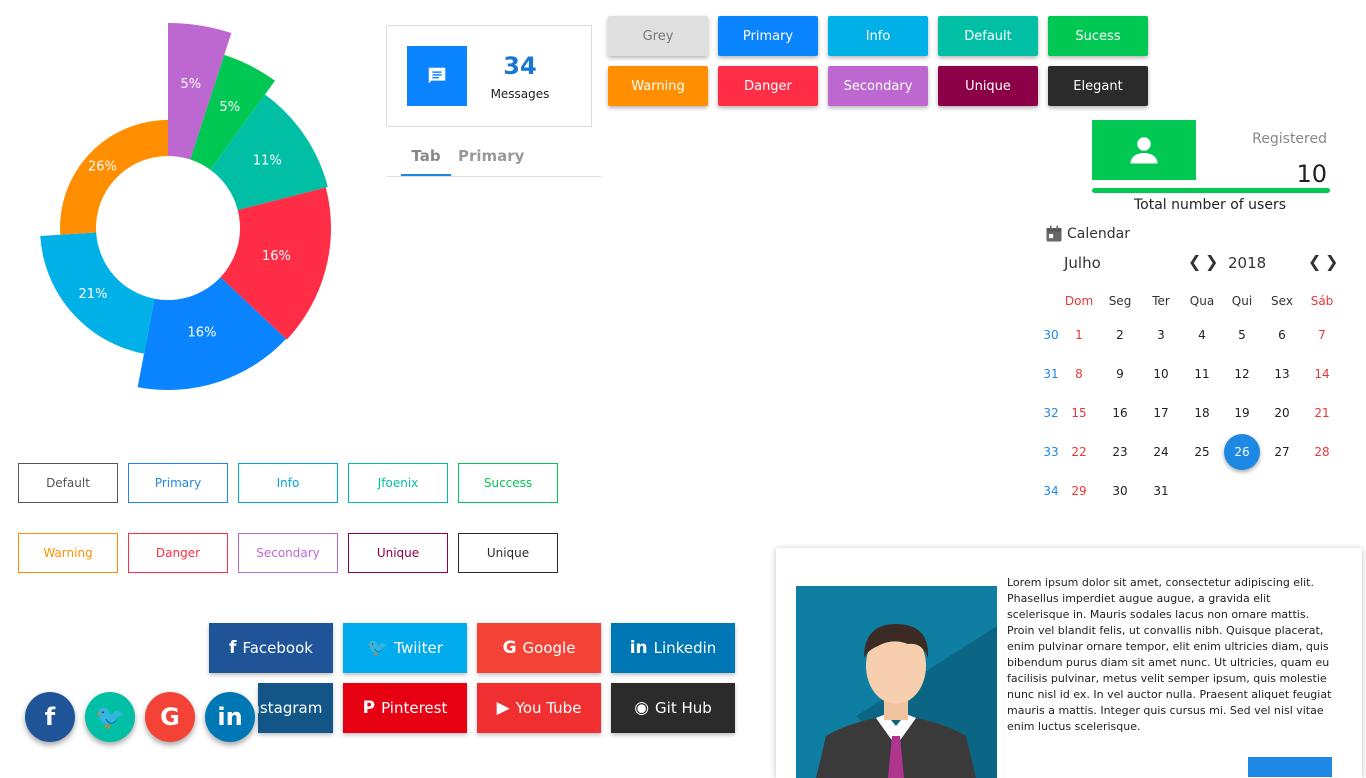 The height and width of the screenshot is (778, 1366). I want to click on social-button-google: G Google, so click(539, 648).